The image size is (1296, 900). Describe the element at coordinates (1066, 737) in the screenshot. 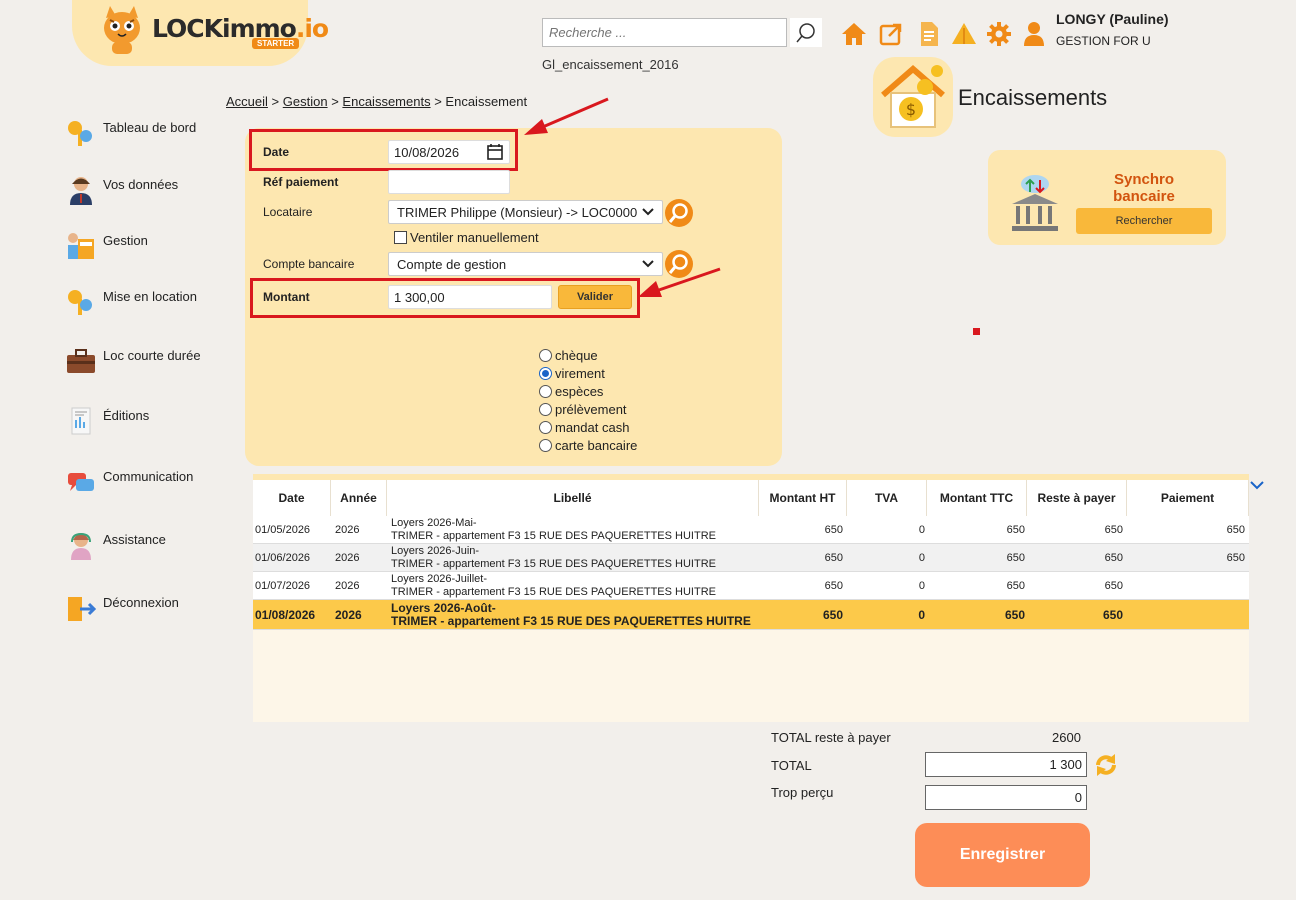

I see `total-reste-value: 2600` at that location.